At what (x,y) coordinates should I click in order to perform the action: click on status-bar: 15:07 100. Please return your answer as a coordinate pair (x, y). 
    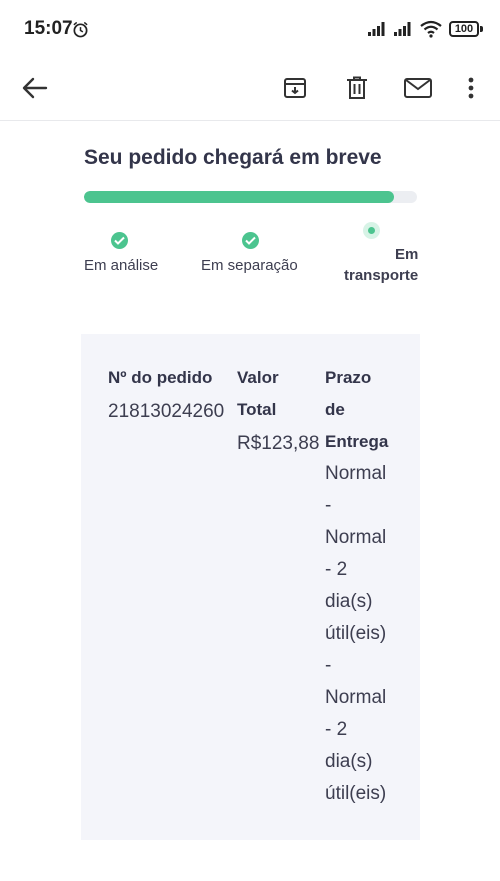
    Looking at the image, I should click on (250, 30).